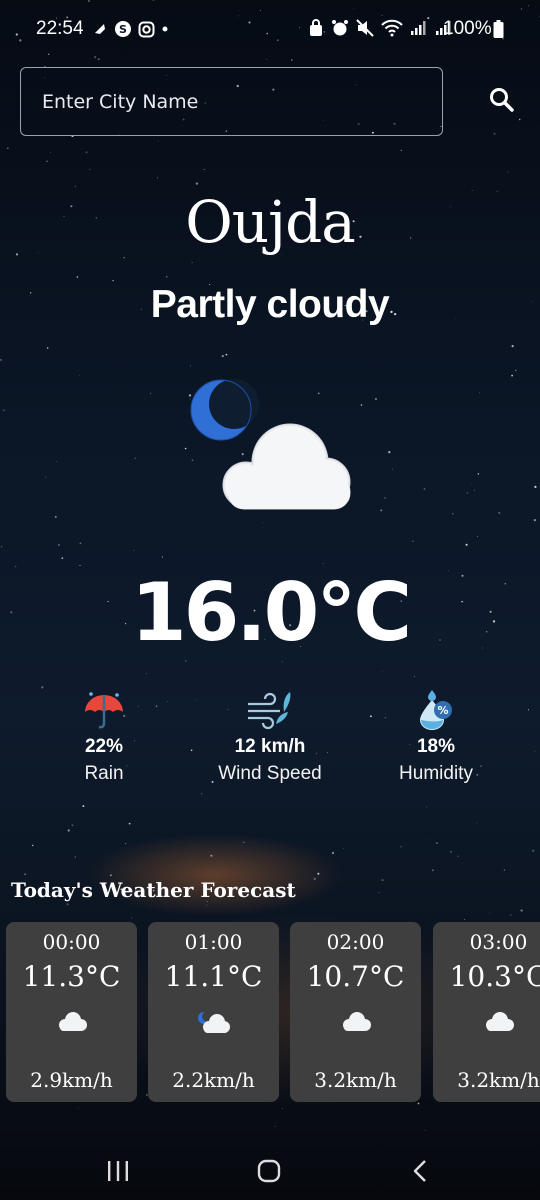  Describe the element at coordinates (118, 1171) in the screenshot. I see `recent-apps-icon` at that location.